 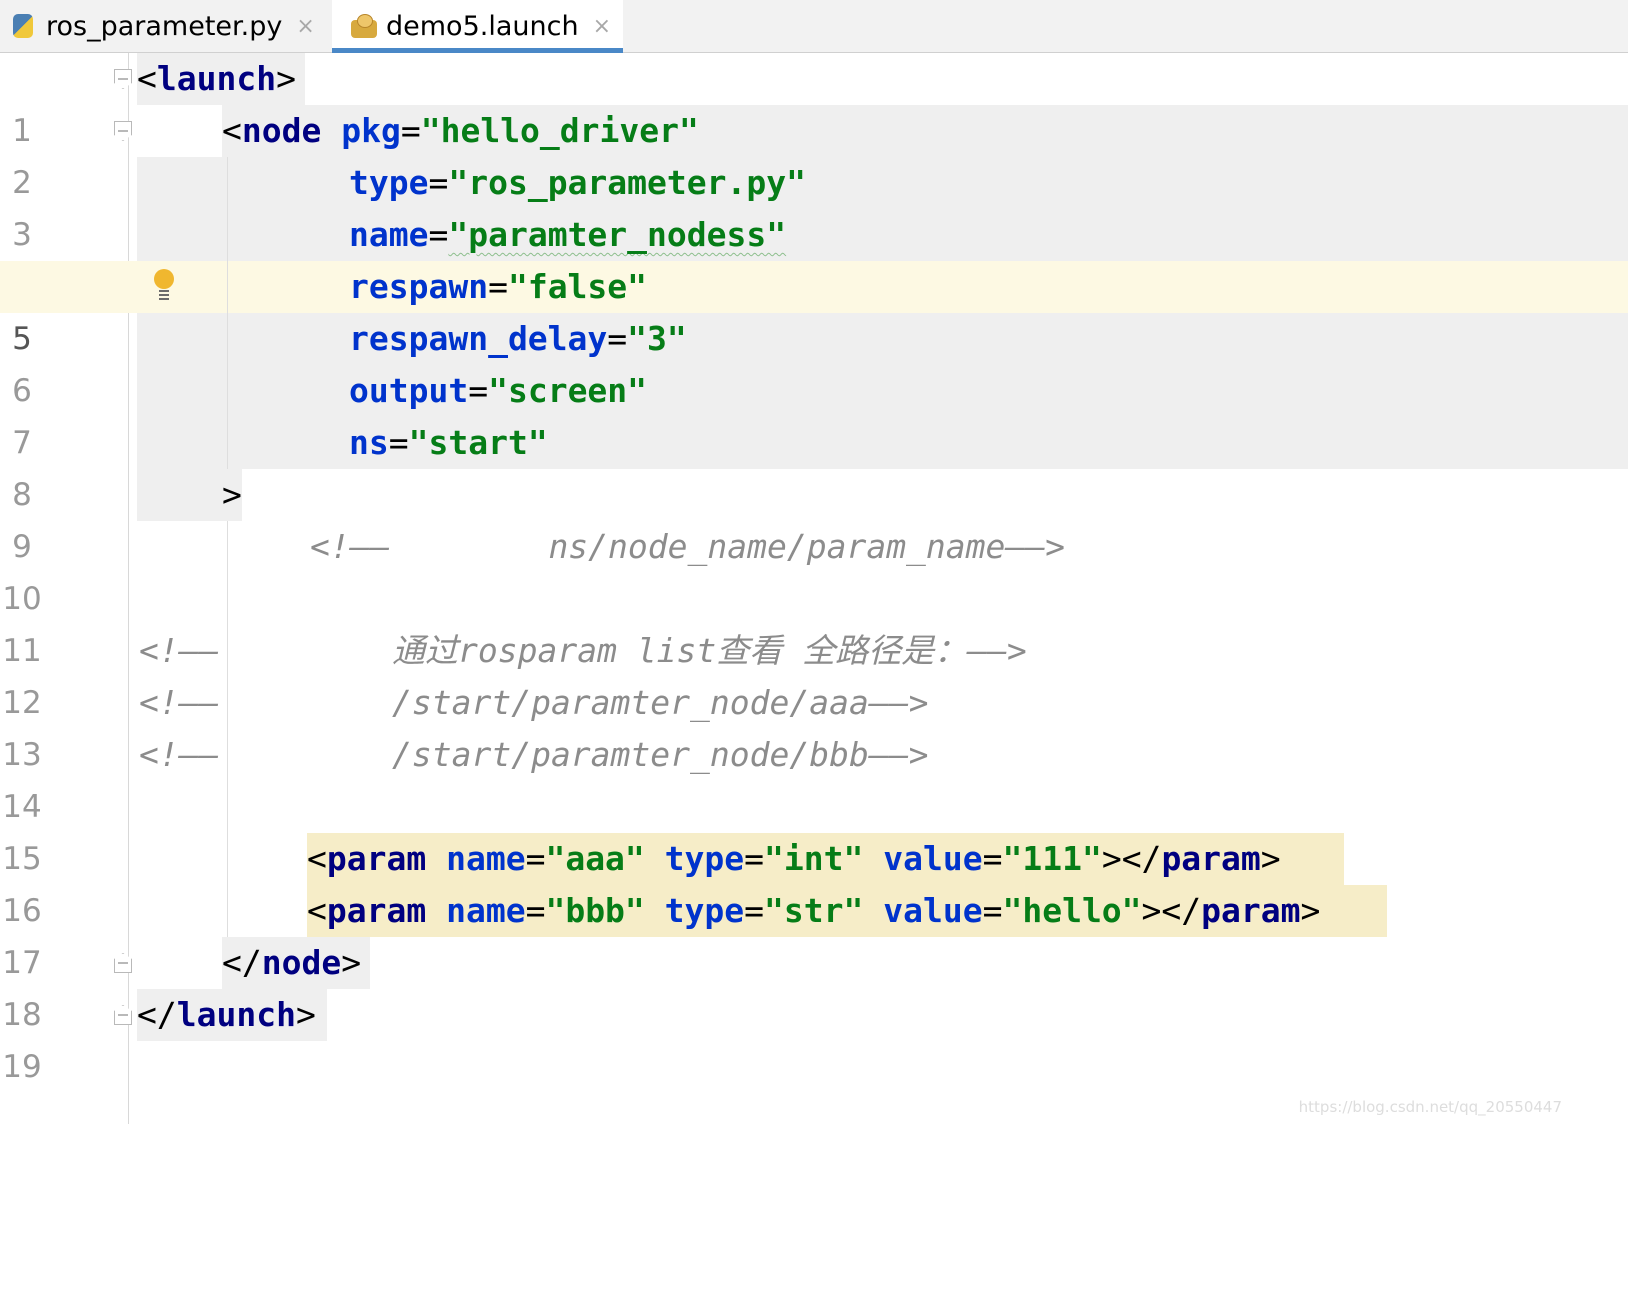 What do you see at coordinates (24, 26) in the screenshot?
I see `python-file-icon` at bounding box center [24, 26].